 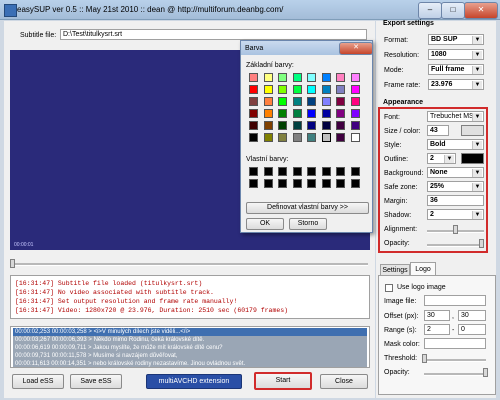 What do you see at coordinates (456, 39) in the screenshot?
I see `format-select: BD SUP ▼` at bounding box center [456, 39].